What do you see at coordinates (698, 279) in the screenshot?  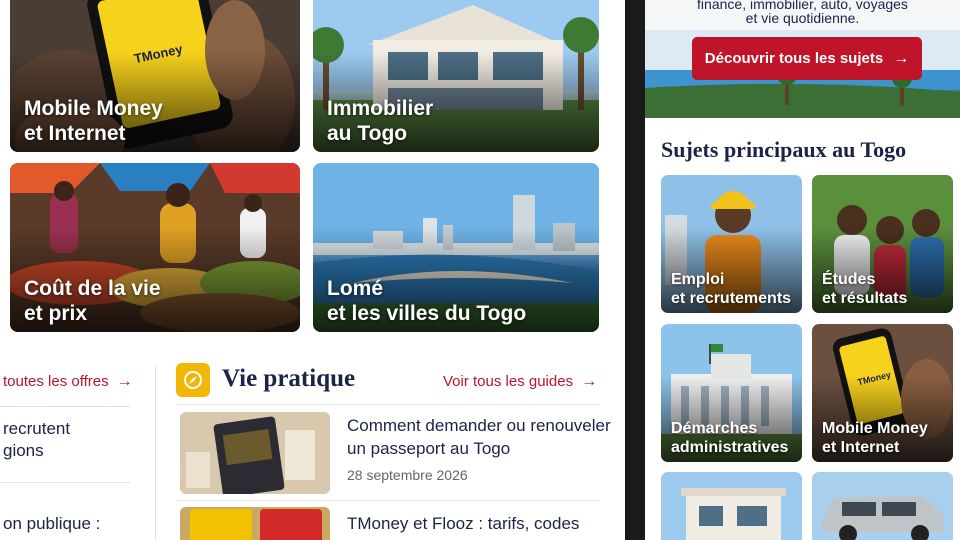 I see `tile-label-line1: Emploi` at bounding box center [698, 279].